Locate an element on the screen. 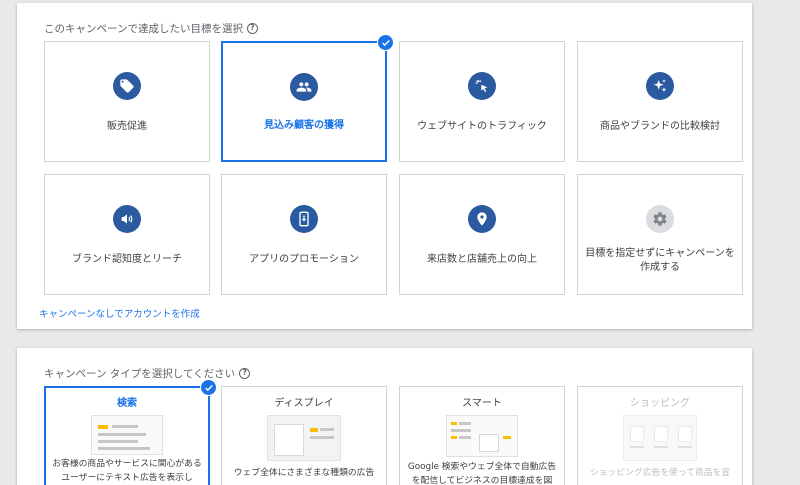 The width and height of the screenshot is (800, 485). campaign-type-shopping: ショッピング ショッピング広告を使って商品を宣 is located at coordinates (660, 435).